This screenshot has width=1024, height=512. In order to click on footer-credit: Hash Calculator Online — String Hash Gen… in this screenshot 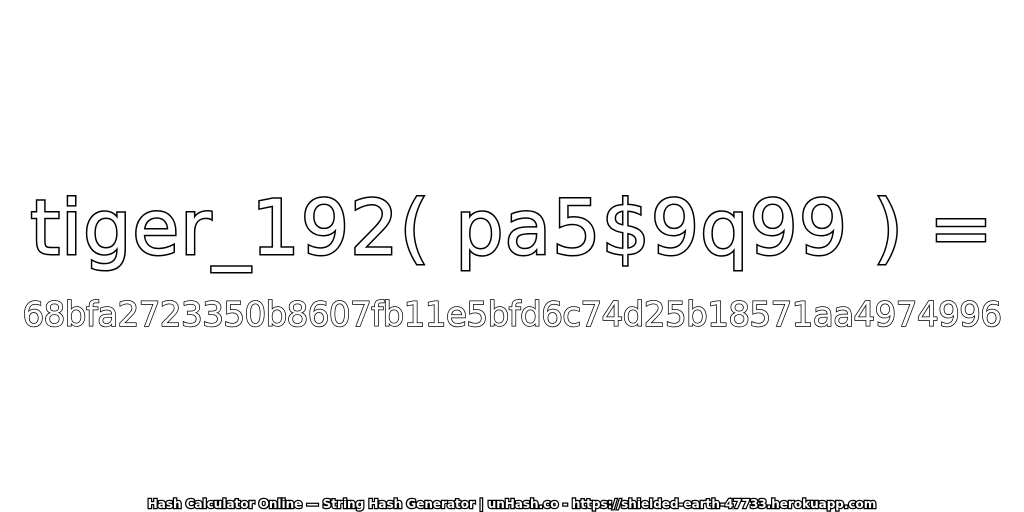, I will do `click(511, 504)`.